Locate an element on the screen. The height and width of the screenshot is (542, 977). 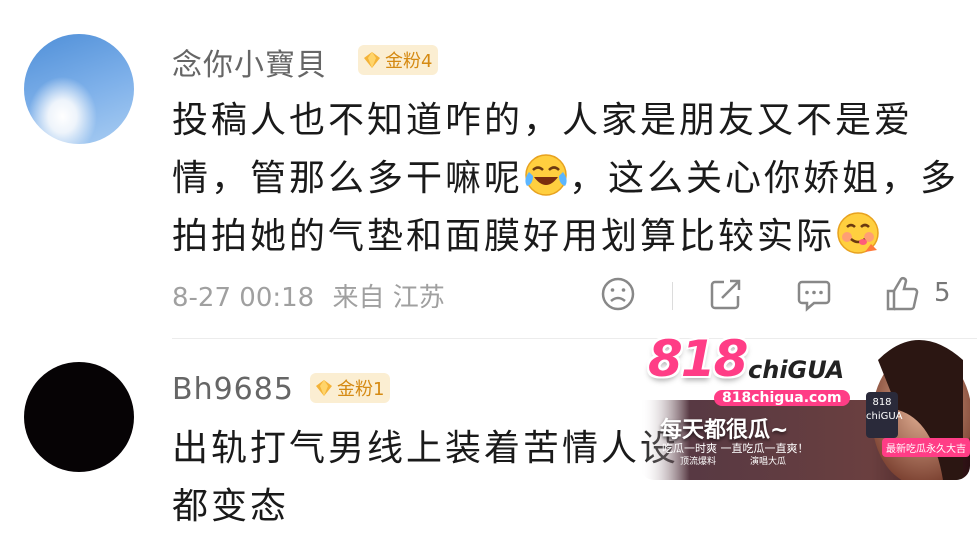
comment-line: 都变态 is located at coordinates (231, 506).